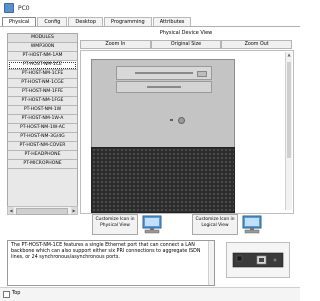 This screenshot has width=320, height=301. I want to click on scroll-up-icon: ▲, so click(289, 55).